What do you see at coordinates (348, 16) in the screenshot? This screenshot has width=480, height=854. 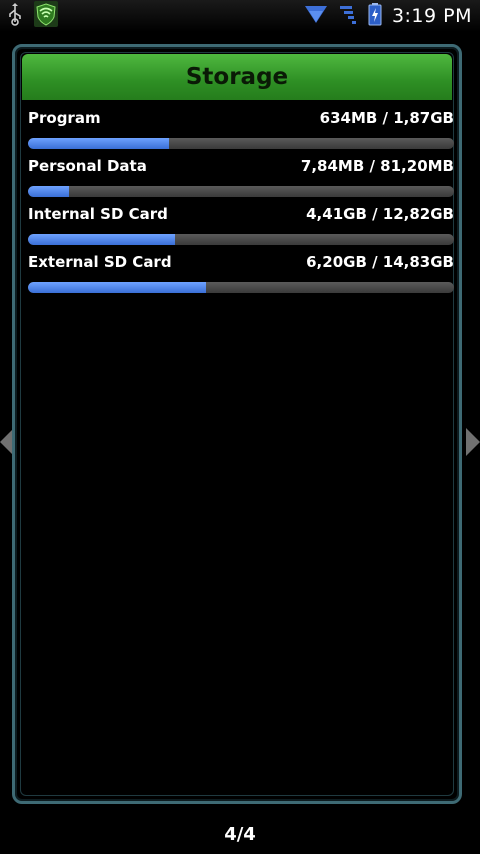 I see `signal-icon` at bounding box center [348, 16].